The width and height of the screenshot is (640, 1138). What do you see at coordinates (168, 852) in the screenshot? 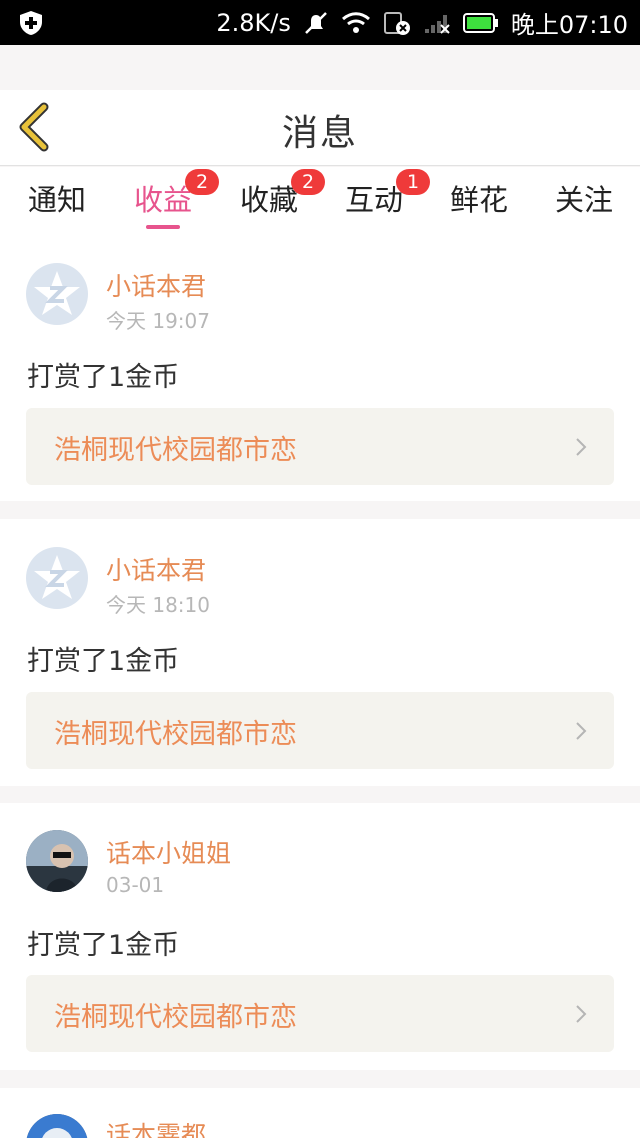
I see `sender-name: 话本小姐姐` at bounding box center [168, 852].